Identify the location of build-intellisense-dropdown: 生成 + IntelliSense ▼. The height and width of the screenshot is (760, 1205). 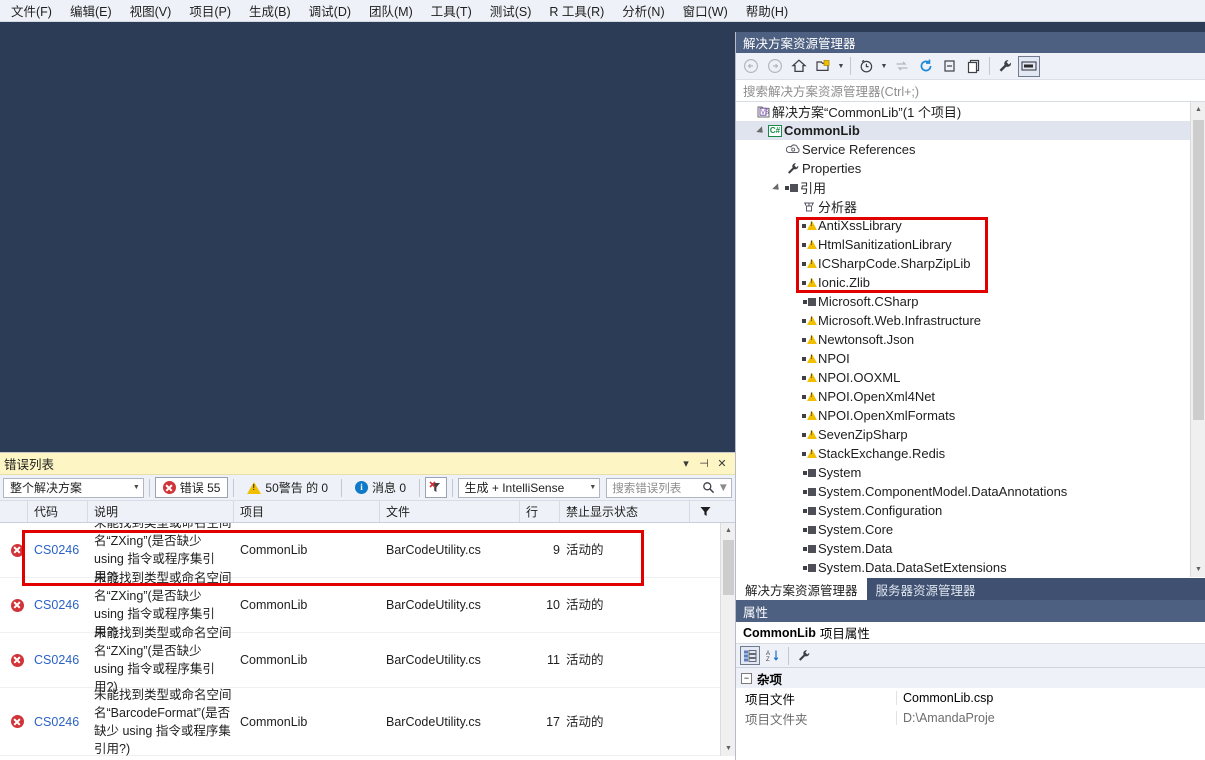
(529, 487).